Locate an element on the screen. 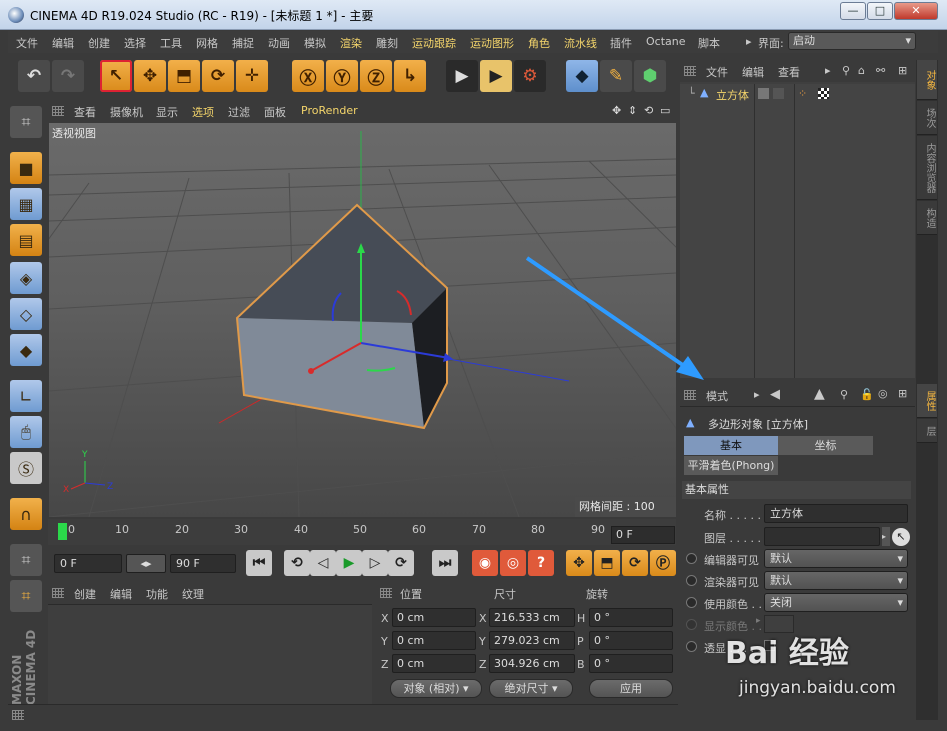 This screenshot has width=947, height=731. timeline-ruler: 0 10 20 30 40 50 60 70 80 90 is located at coordinates (362, 532).